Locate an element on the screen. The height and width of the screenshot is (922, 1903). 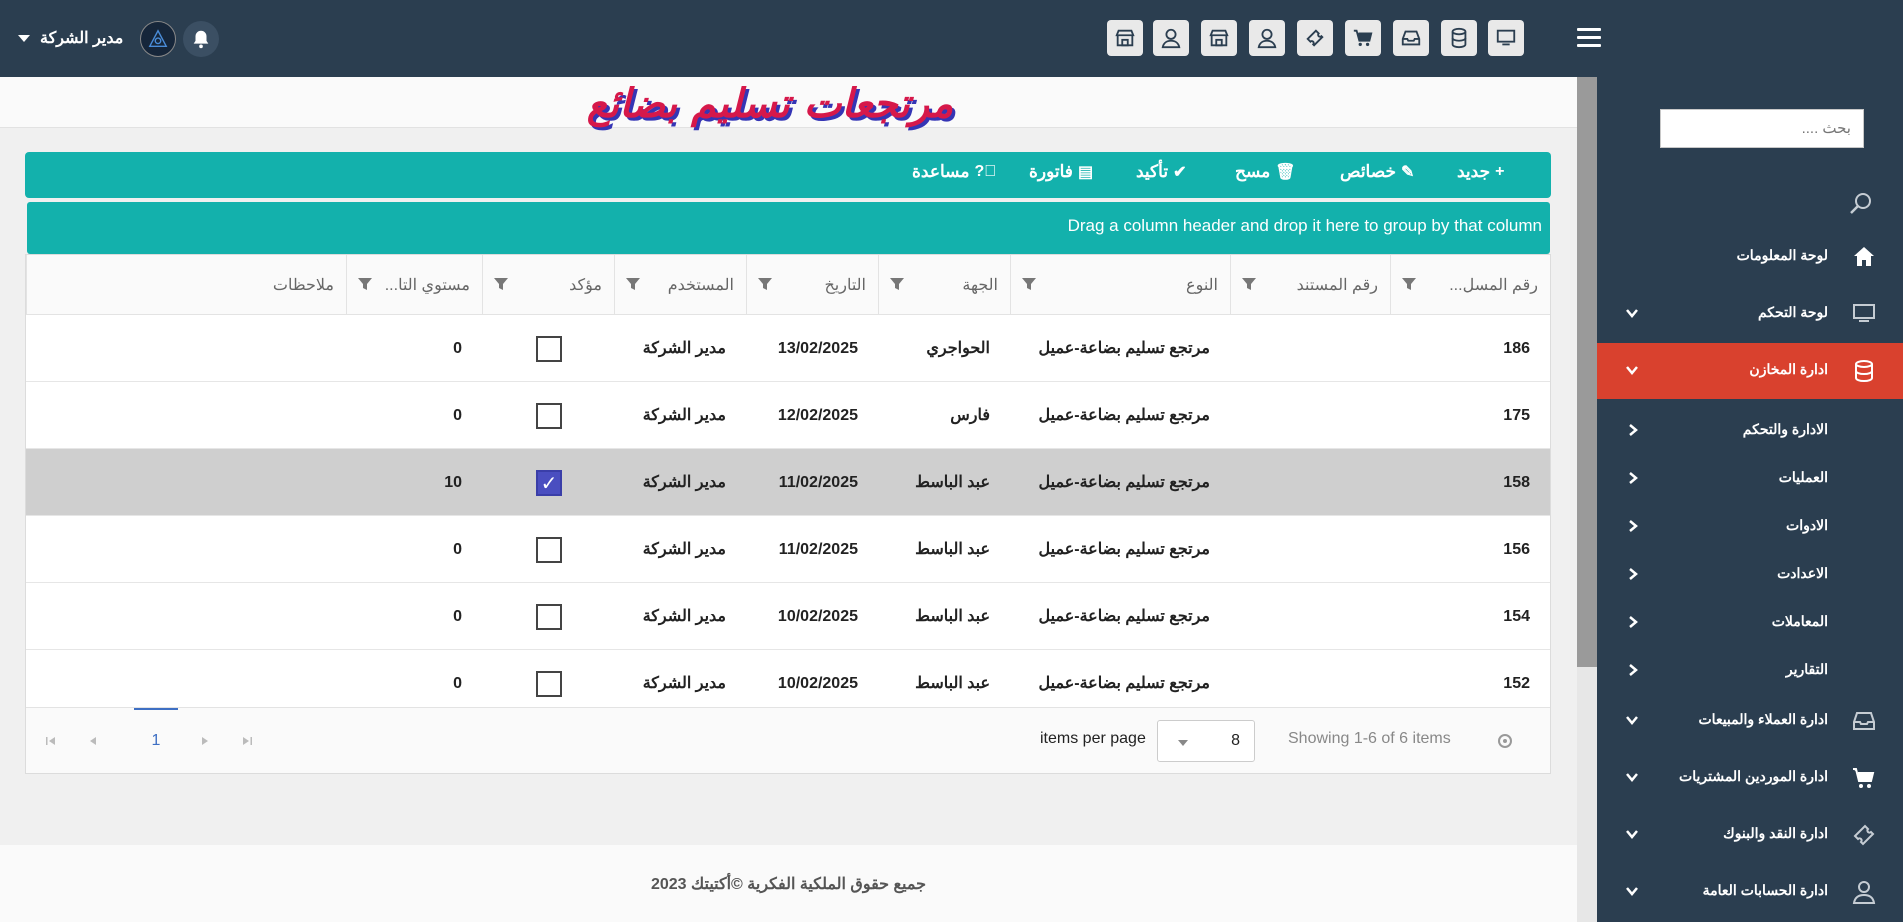
col-document-number-header: رقم المستند is located at coordinates (1310, 285).